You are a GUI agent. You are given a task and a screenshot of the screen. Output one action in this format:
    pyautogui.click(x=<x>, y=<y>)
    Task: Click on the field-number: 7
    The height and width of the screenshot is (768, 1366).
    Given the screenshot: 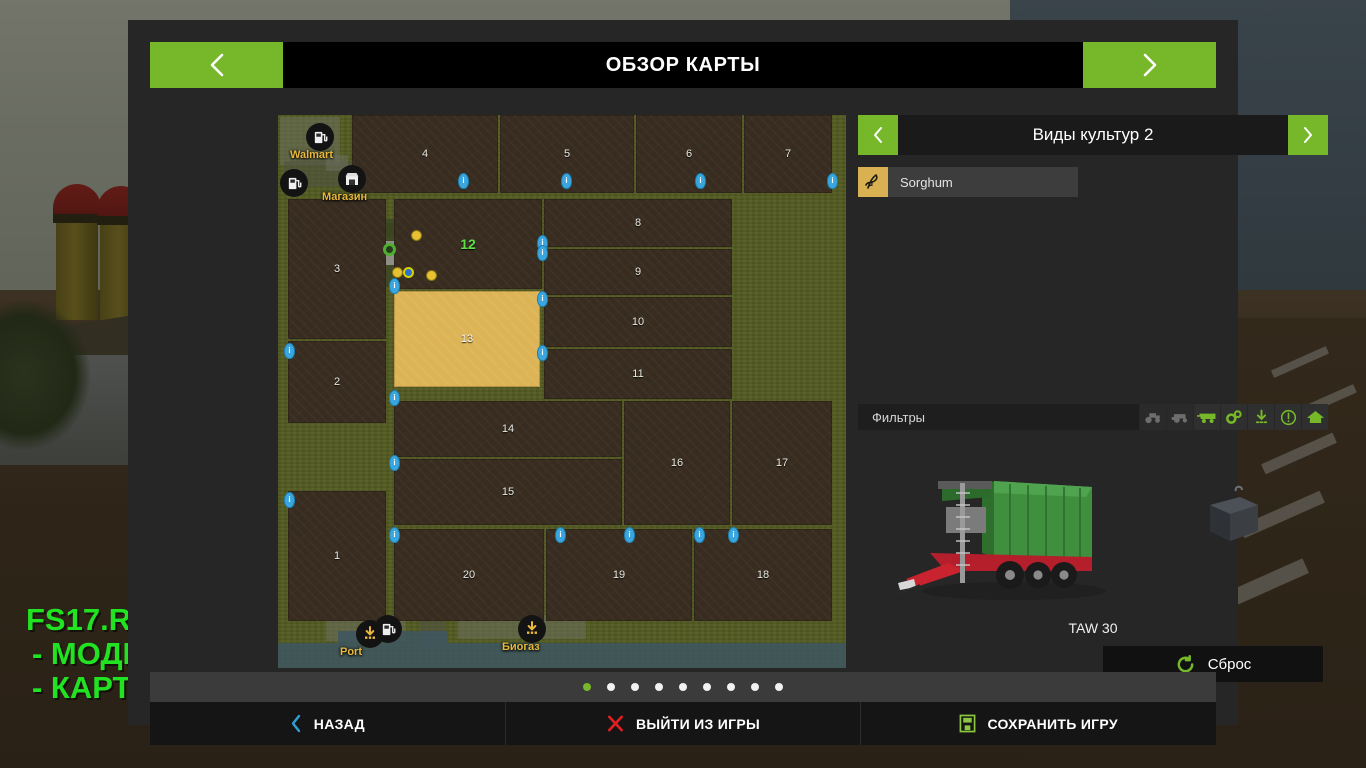 What is the action you would take?
    pyautogui.click(x=788, y=154)
    